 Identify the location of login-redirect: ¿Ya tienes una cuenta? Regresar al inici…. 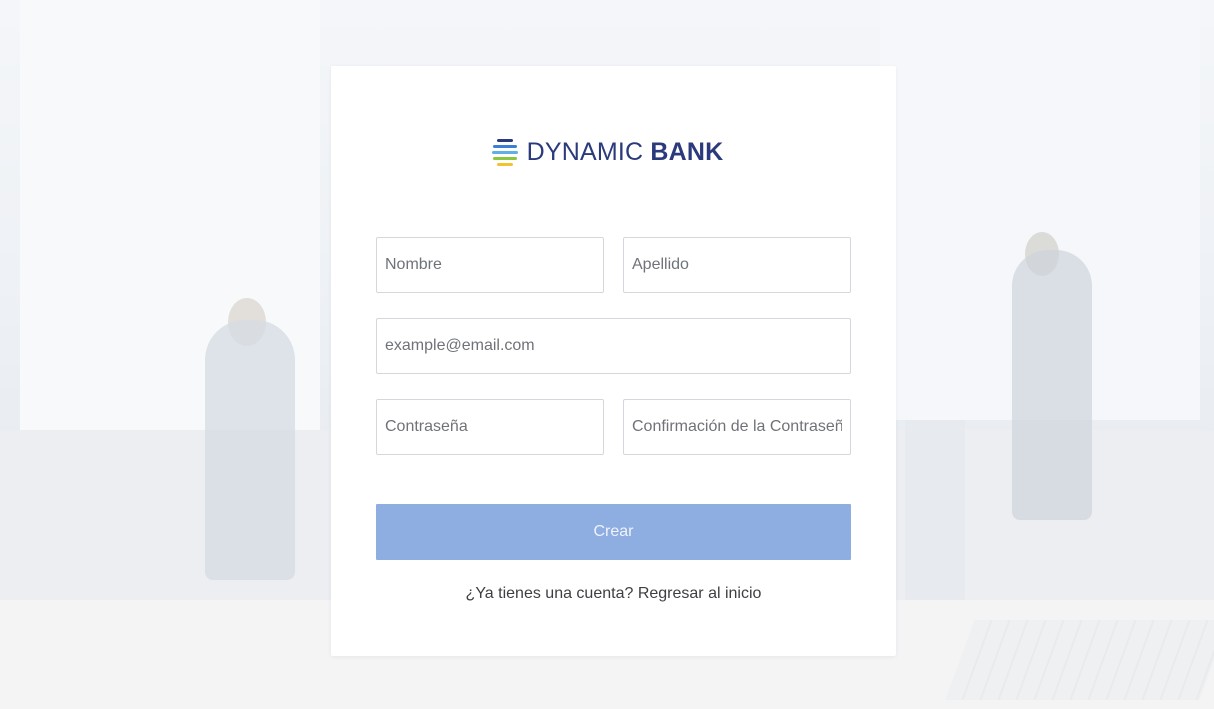
(613, 594).